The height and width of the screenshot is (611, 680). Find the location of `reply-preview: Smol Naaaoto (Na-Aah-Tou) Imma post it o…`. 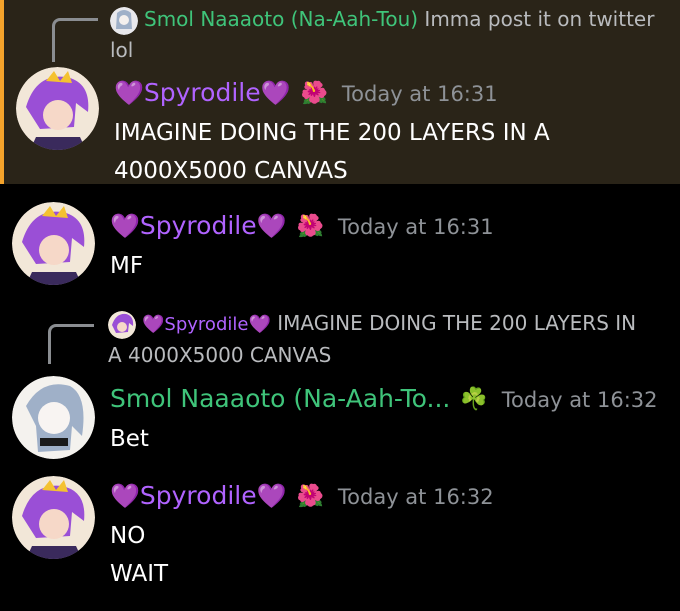

reply-preview: Smol Naaaoto (Na-Aah-Tou) Imma post it o… is located at coordinates (390, 34).